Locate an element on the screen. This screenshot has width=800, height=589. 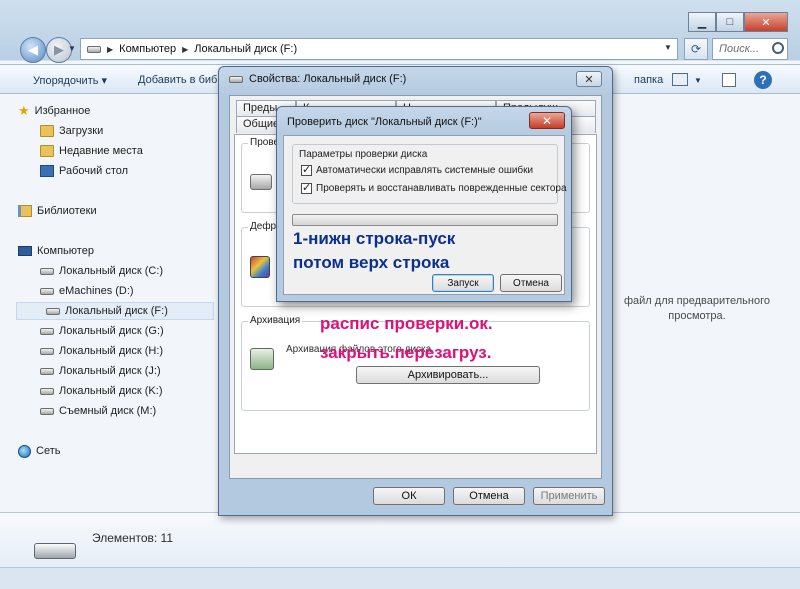
nav-drive-label: Локальный диск (F:) is located at coordinates (116, 311).